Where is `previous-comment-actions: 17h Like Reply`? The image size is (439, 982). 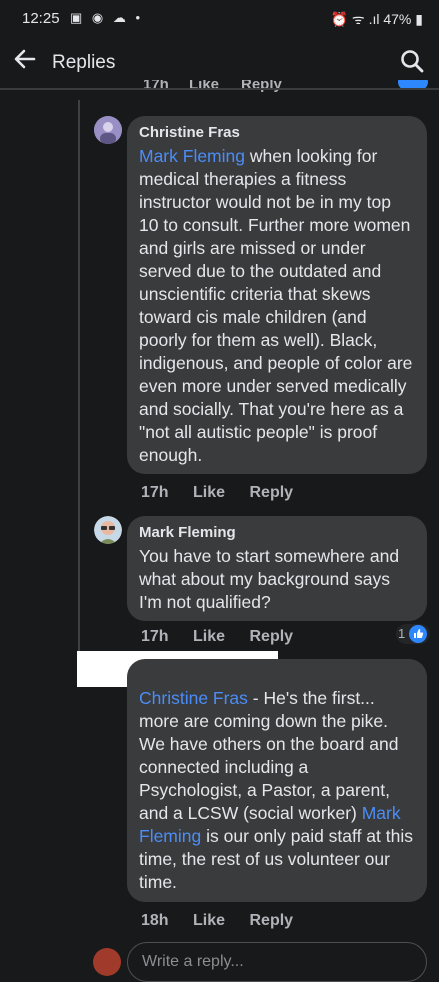 previous-comment-actions: 17h Like Reply is located at coordinates (219, 90).